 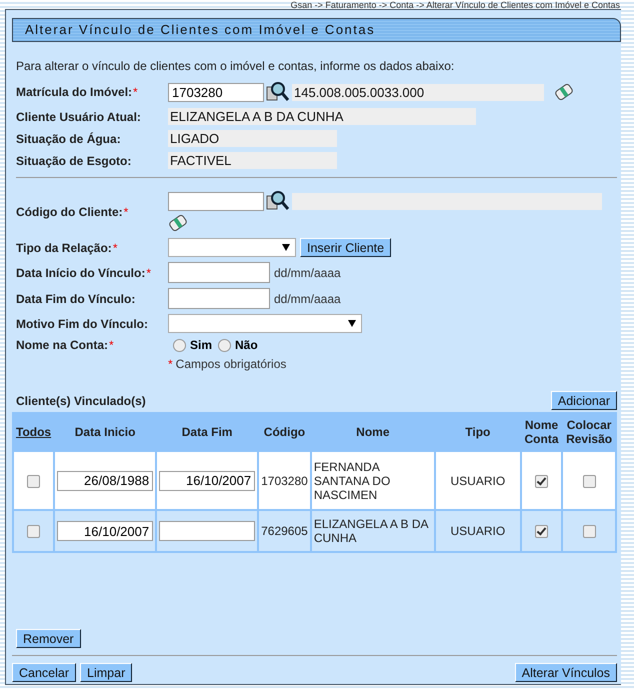 I want to click on end-date-field: 16/10/2007, so click(x=207, y=480).